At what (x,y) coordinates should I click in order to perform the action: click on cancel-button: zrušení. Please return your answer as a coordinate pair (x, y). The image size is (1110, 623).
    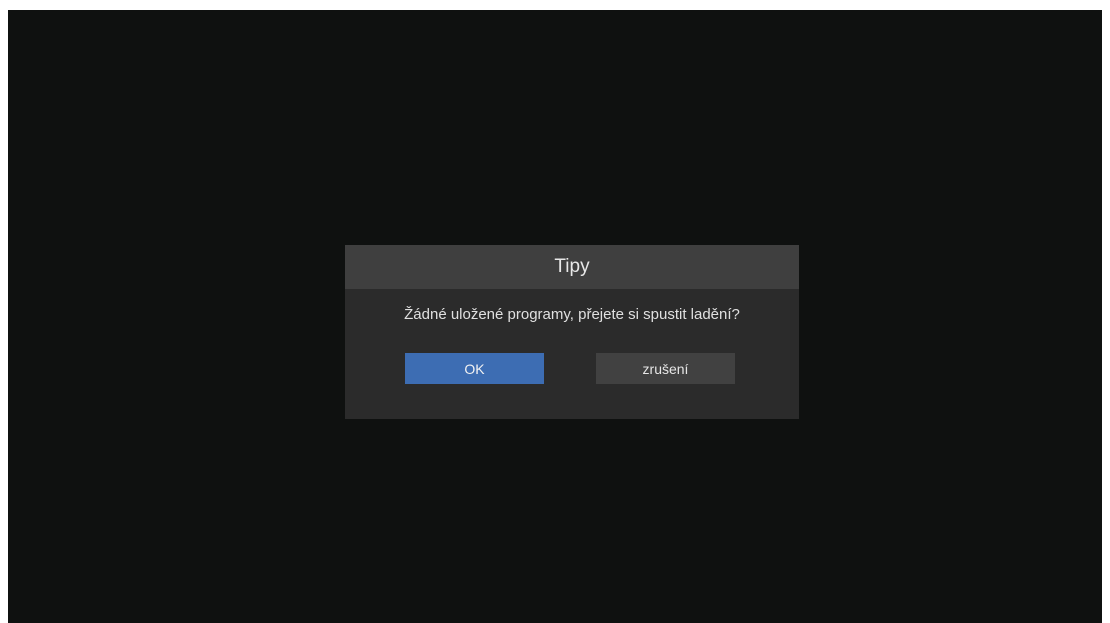
    Looking at the image, I should click on (665, 368).